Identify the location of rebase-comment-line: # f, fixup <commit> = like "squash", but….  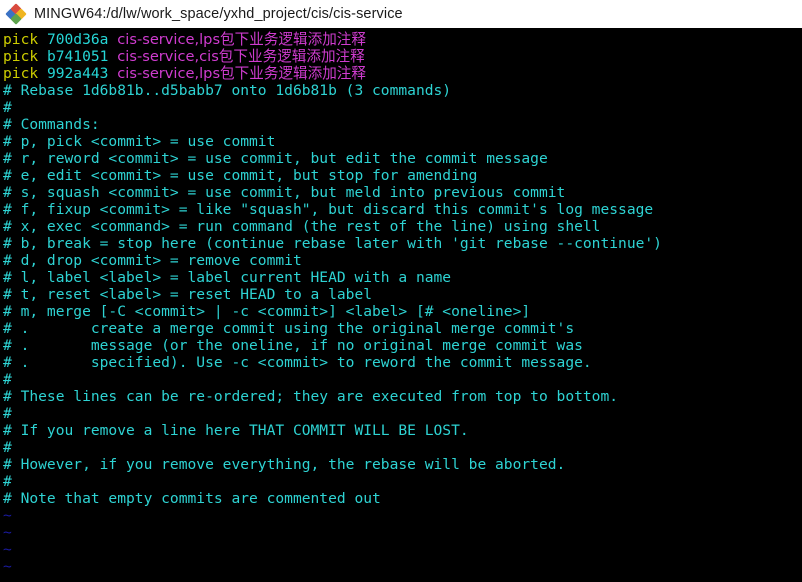
(328, 209).